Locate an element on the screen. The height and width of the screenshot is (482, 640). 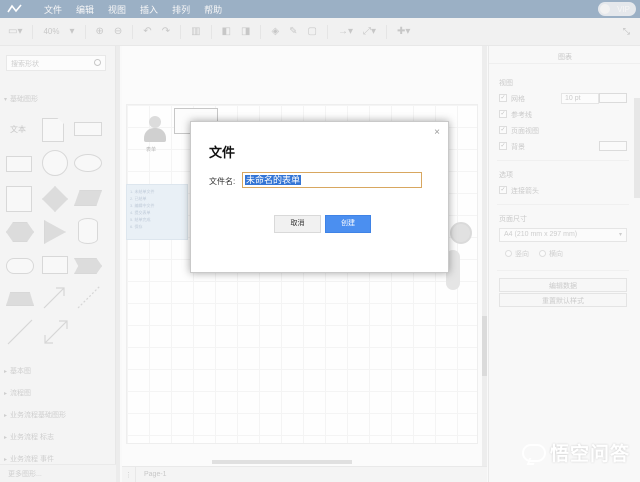
file-dialog: × 文件 文件名: 未命名的表单 取消 创建 is located at coordinates (319, 197).